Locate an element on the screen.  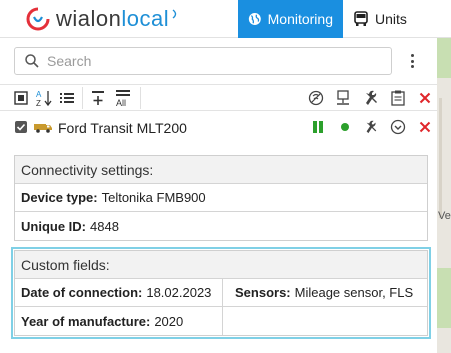
globe-icon is located at coordinates (254, 19).